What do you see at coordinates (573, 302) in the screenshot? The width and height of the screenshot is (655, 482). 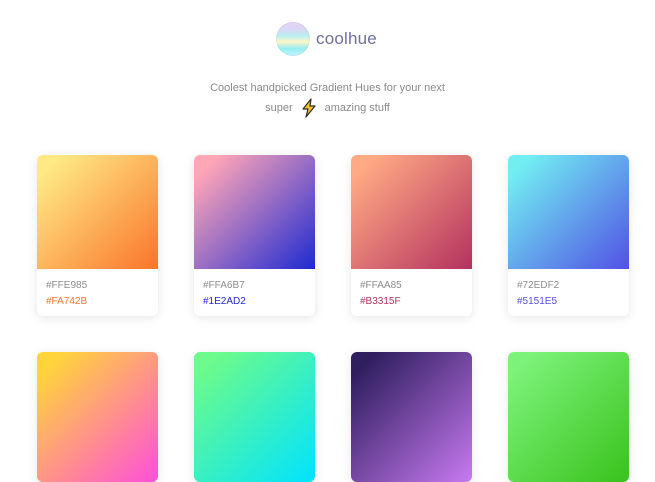 I see `color-code-to: #5151E5` at bounding box center [573, 302].